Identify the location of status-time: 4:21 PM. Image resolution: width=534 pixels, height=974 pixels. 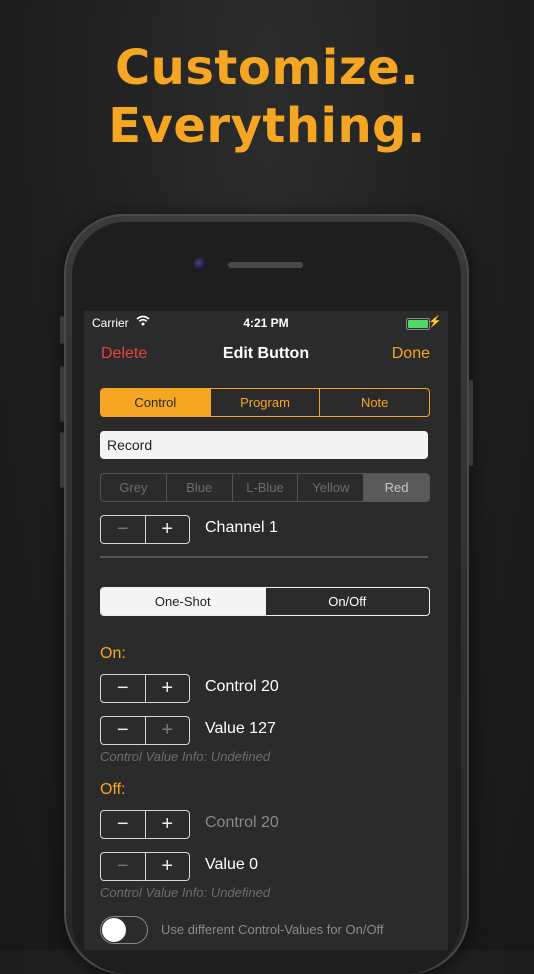
(266, 323).